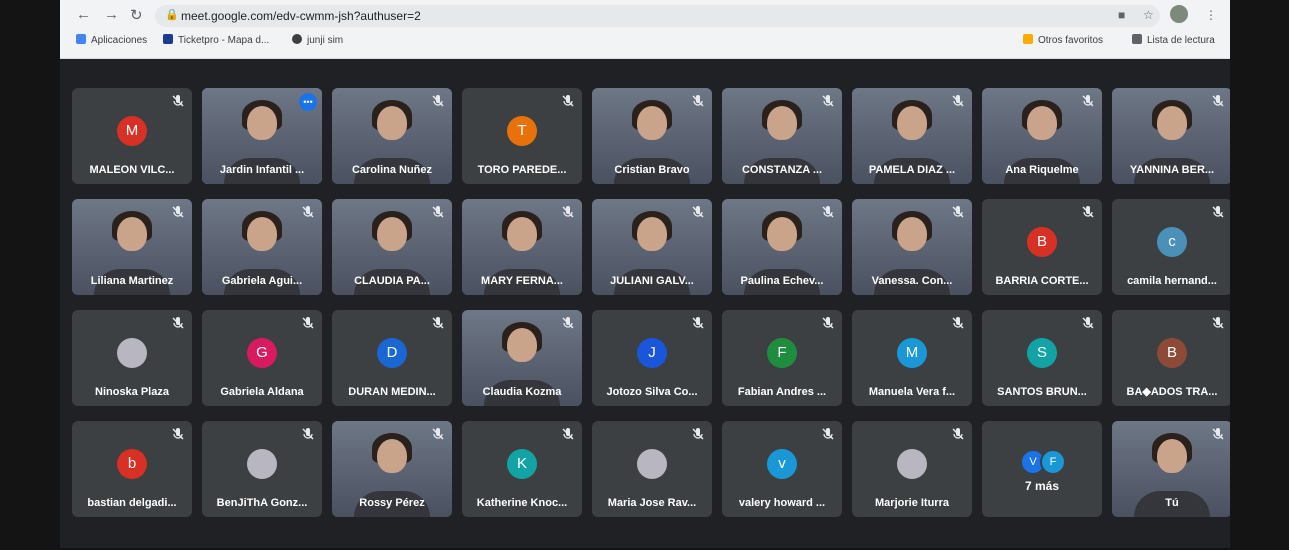  What do you see at coordinates (132, 392) in the screenshot?
I see `participant-name: Ninoska Plaza` at bounding box center [132, 392].